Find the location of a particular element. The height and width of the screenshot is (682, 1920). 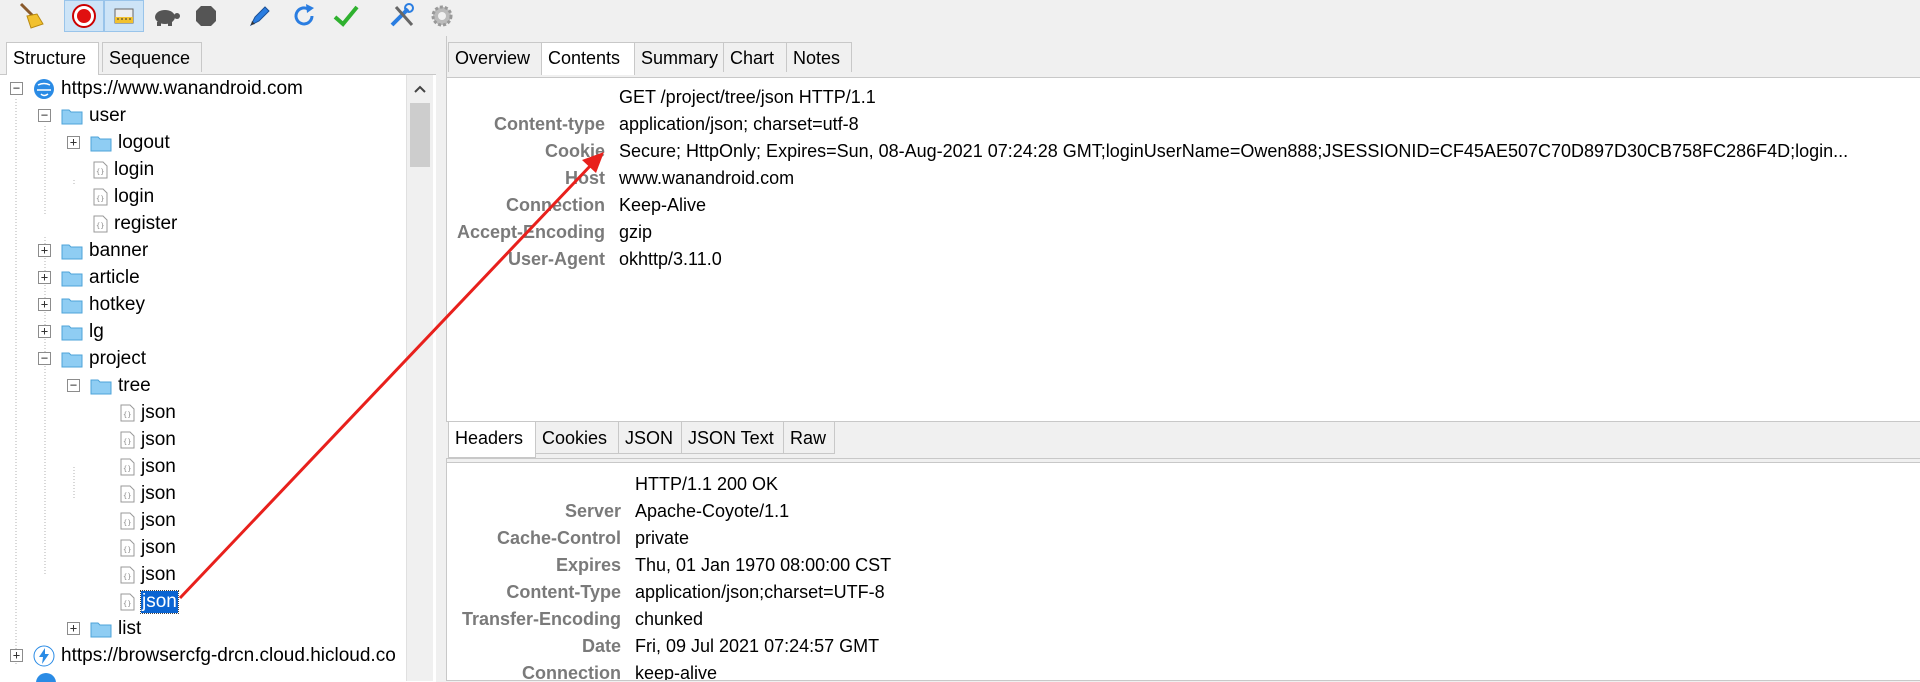

tab-structure: Structure is located at coordinates (52, 58).